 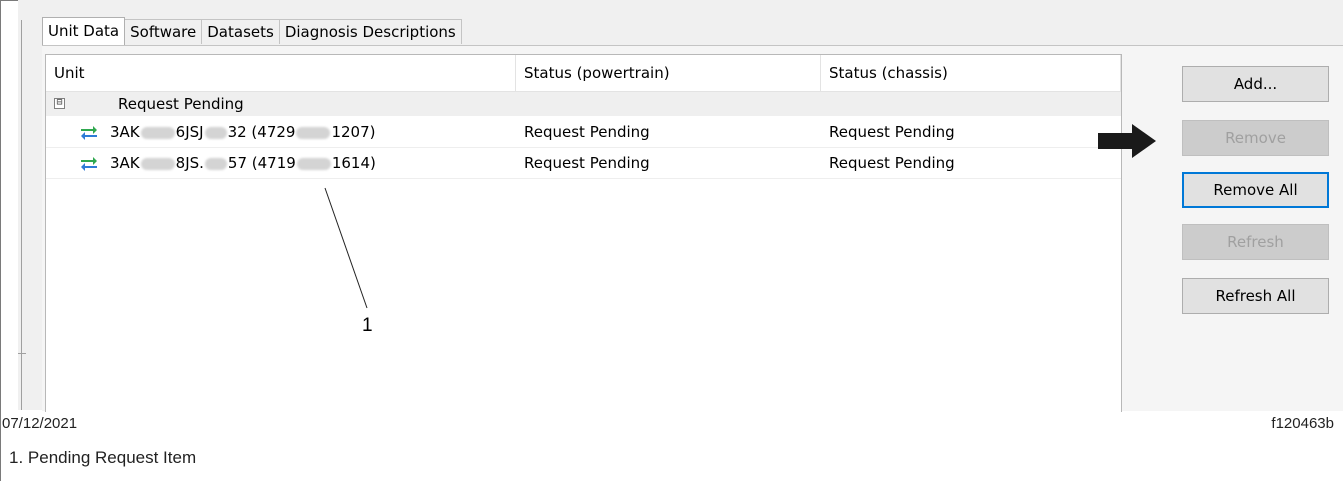 What do you see at coordinates (1302, 423) in the screenshot?
I see `figure-id: f120463b` at bounding box center [1302, 423].